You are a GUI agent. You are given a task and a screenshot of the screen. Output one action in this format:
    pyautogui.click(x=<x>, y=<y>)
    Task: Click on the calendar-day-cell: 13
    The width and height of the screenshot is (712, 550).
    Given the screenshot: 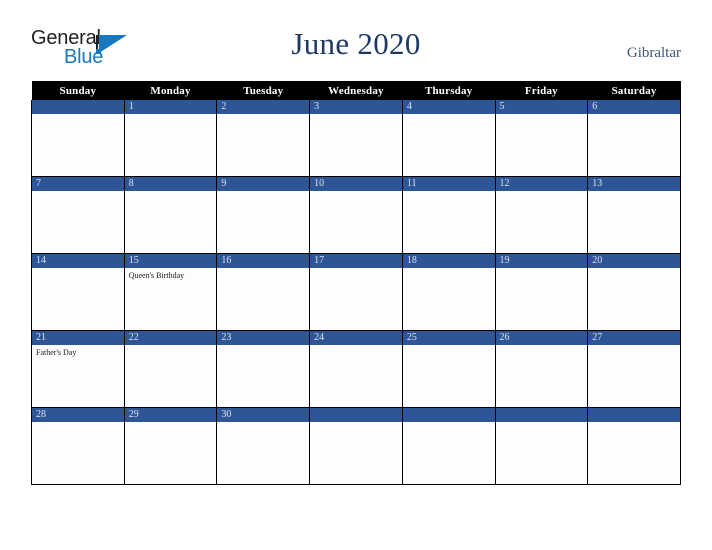 What is the action you would take?
    pyautogui.click(x=634, y=215)
    